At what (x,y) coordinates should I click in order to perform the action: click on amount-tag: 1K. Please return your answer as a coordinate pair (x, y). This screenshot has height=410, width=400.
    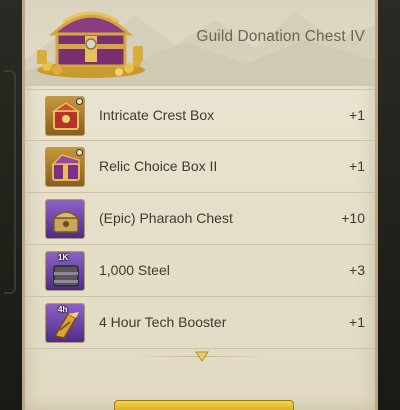
    Looking at the image, I should click on (63, 257).